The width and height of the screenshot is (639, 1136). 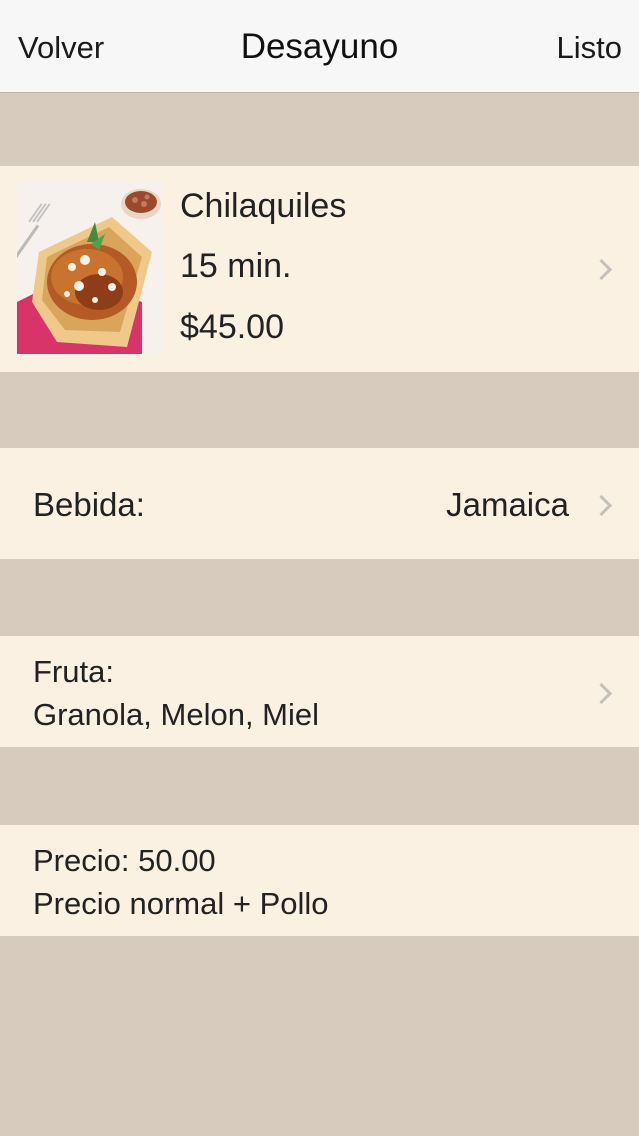 What do you see at coordinates (507, 504) in the screenshot?
I see `bebida-value: Jamaica` at bounding box center [507, 504].